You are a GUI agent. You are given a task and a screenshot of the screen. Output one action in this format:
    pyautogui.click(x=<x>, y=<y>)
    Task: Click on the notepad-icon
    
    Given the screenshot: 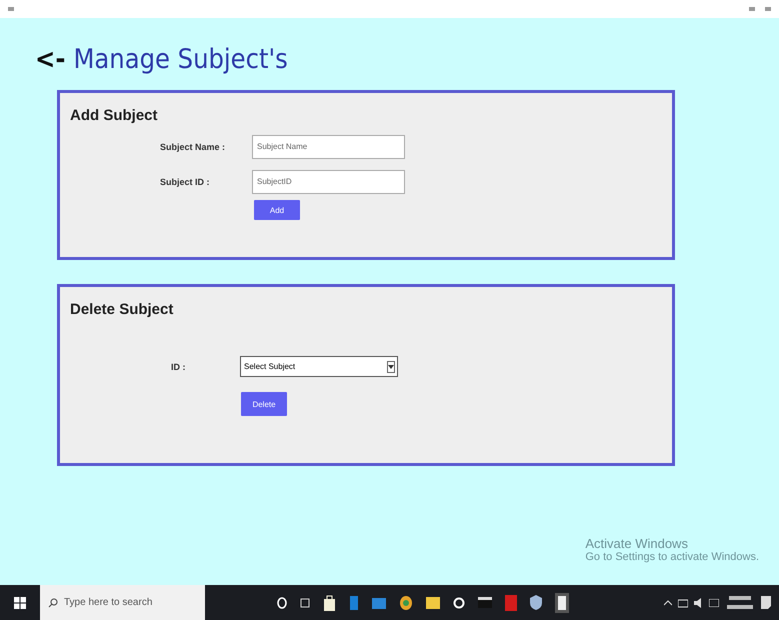 What is the action you would take?
    pyautogui.click(x=562, y=602)
    